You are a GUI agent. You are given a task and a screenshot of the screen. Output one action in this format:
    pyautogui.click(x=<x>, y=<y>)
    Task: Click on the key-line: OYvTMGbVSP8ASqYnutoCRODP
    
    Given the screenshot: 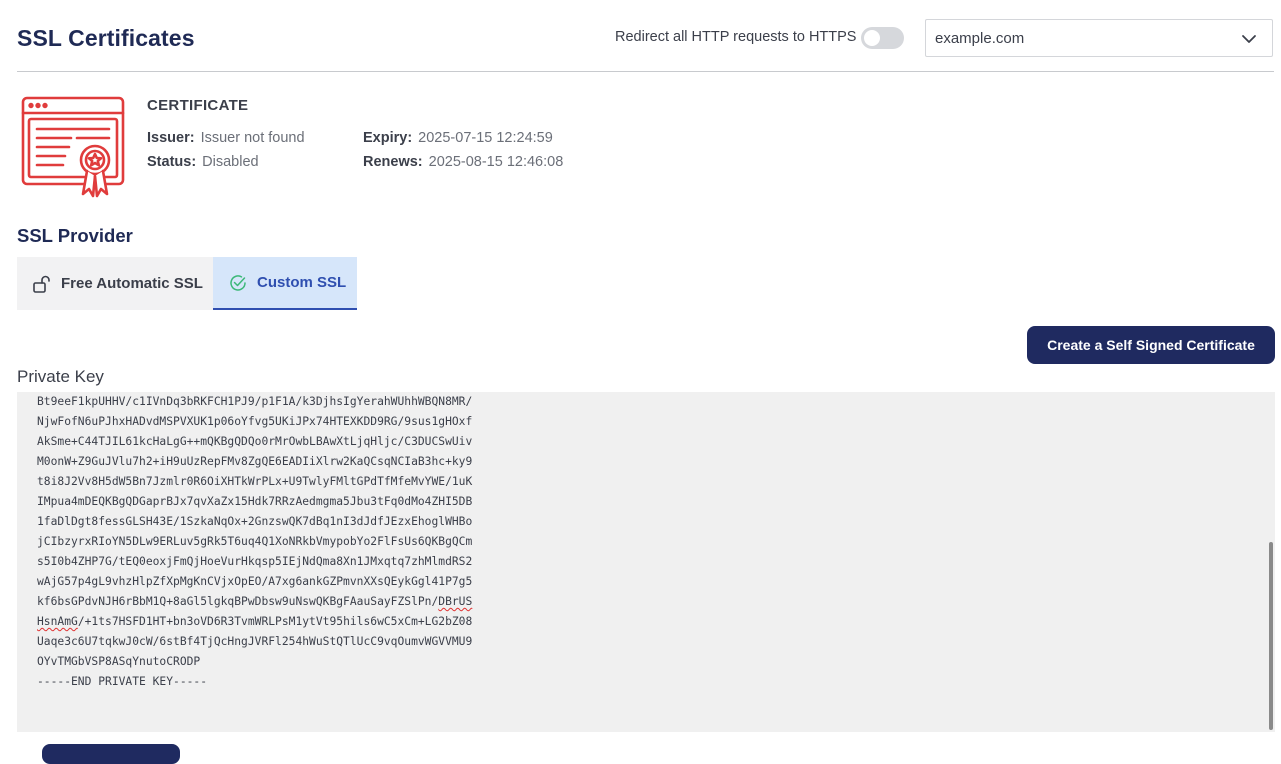 What is the action you would take?
    pyautogui.click(x=119, y=661)
    